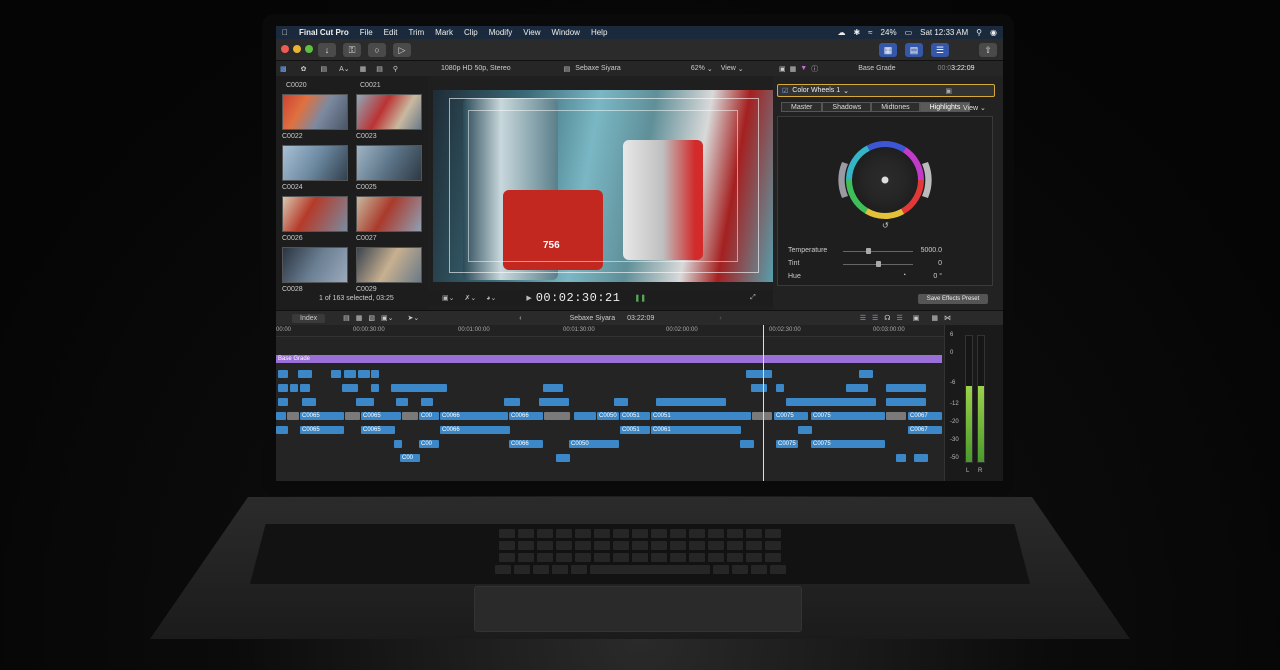  What do you see at coordinates (389, 270) in the screenshot?
I see `clip-thumbnail: C0029` at bounding box center [389, 270].